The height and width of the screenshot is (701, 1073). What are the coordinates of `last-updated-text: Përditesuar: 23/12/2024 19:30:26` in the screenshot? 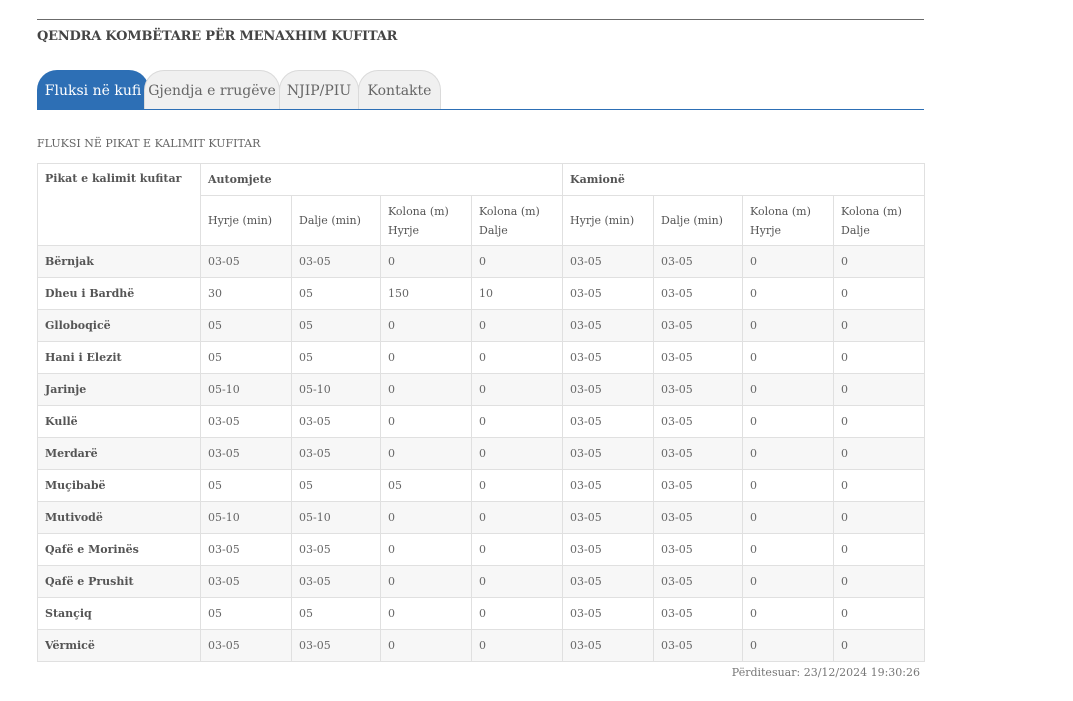 It's located at (825, 672).